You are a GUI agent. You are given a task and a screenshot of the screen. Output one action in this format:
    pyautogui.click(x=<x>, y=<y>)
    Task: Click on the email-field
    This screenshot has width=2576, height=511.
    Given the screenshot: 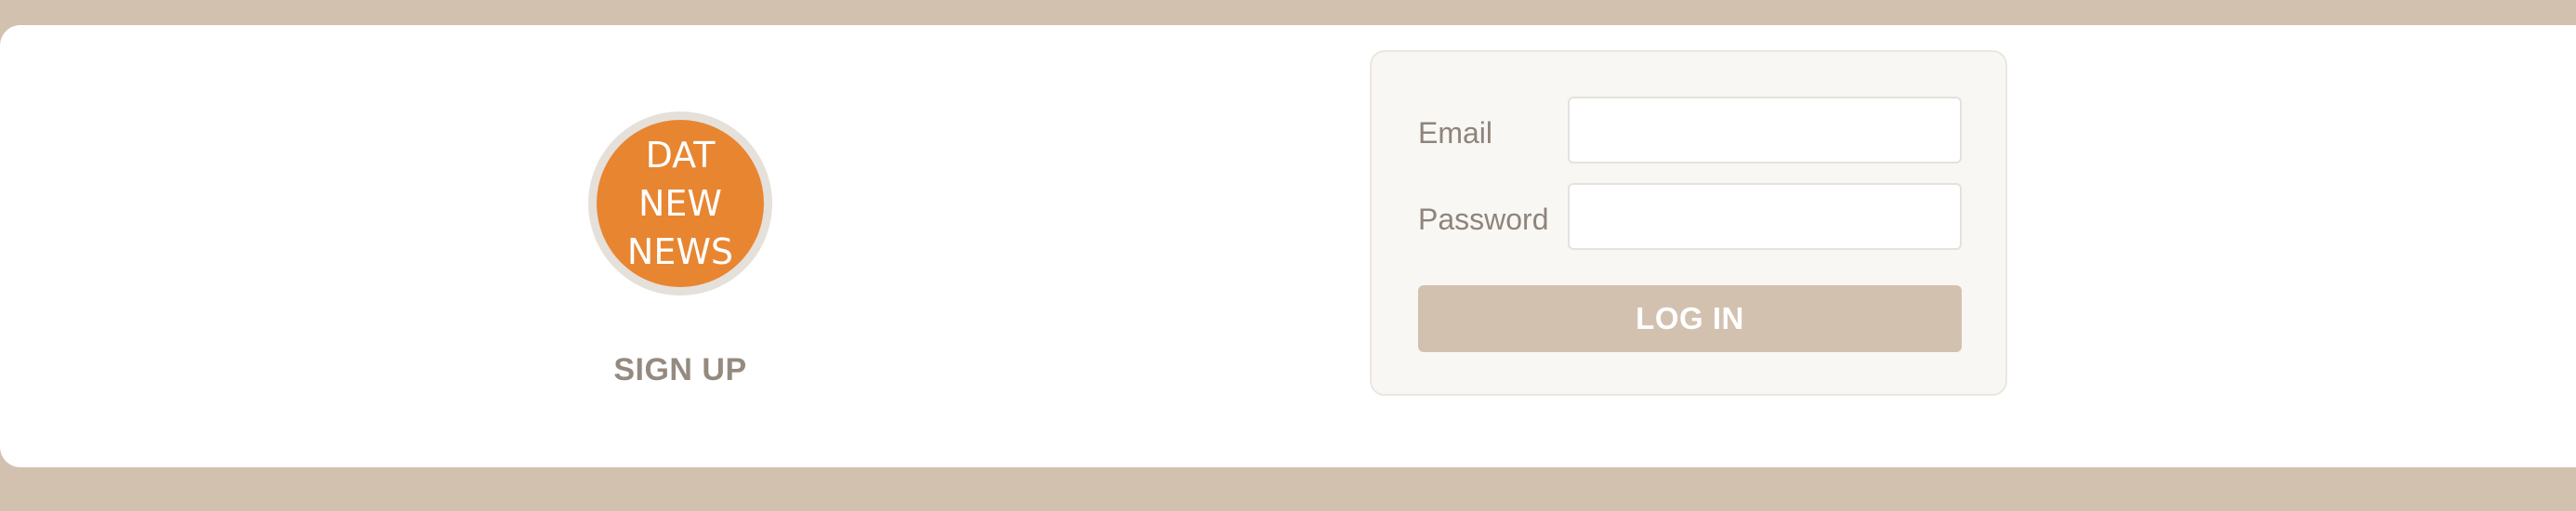 What is the action you would take?
    pyautogui.click(x=1765, y=130)
    